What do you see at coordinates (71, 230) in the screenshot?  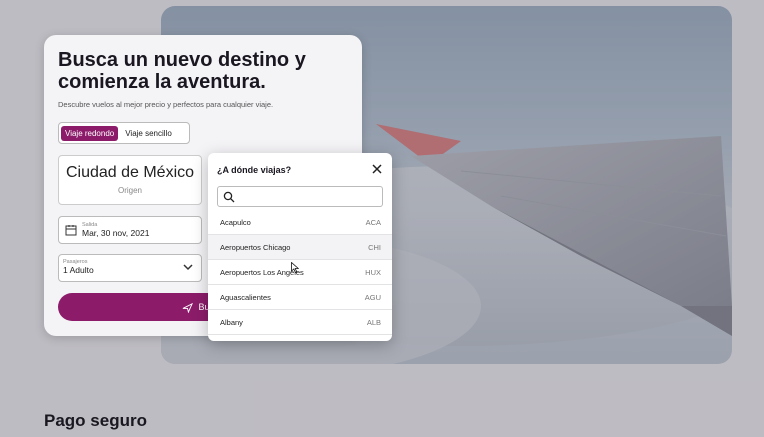 I see `calendar-icon` at bounding box center [71, 230].